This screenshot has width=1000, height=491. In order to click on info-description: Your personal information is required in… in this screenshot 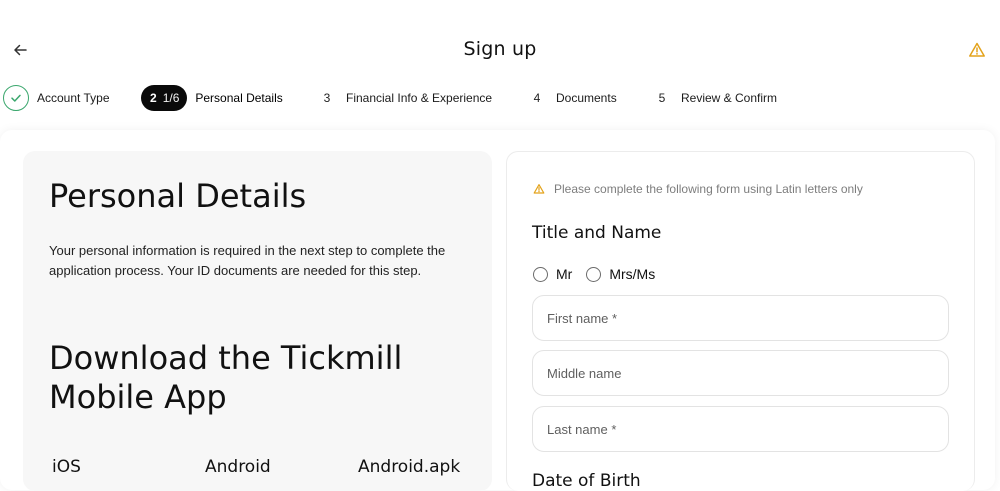, I will do `click(247, 260)`.